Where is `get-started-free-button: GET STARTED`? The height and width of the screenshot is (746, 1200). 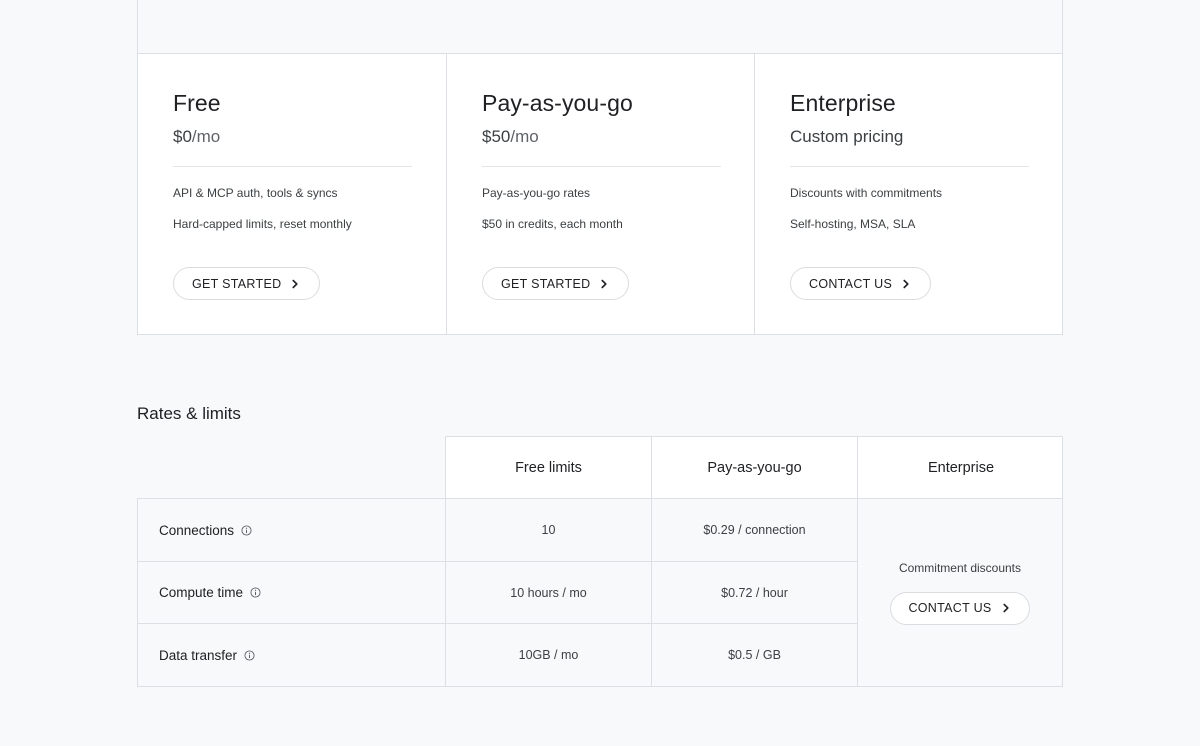
get-started-free-button: GET STARTED is located at coordinates (247, 283).